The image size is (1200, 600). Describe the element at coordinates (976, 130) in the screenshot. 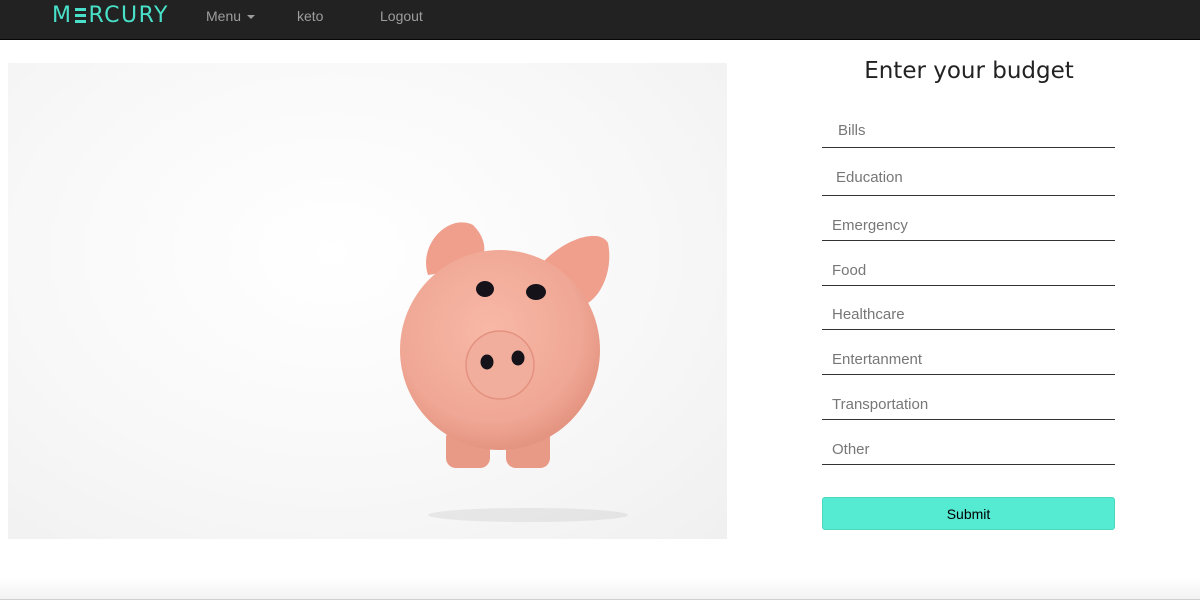

I see `bills-input` at that location.